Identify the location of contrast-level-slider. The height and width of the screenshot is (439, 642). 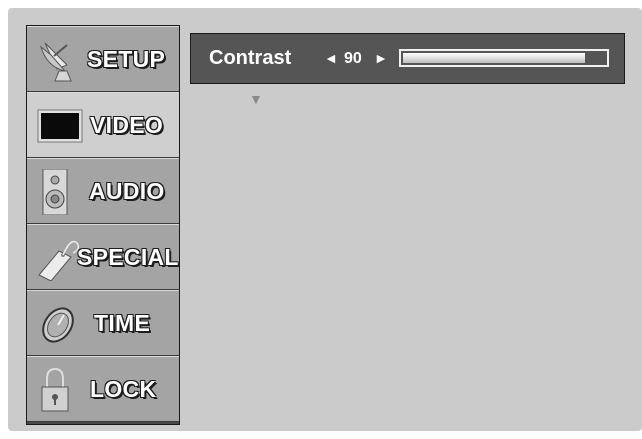
(504, 58).